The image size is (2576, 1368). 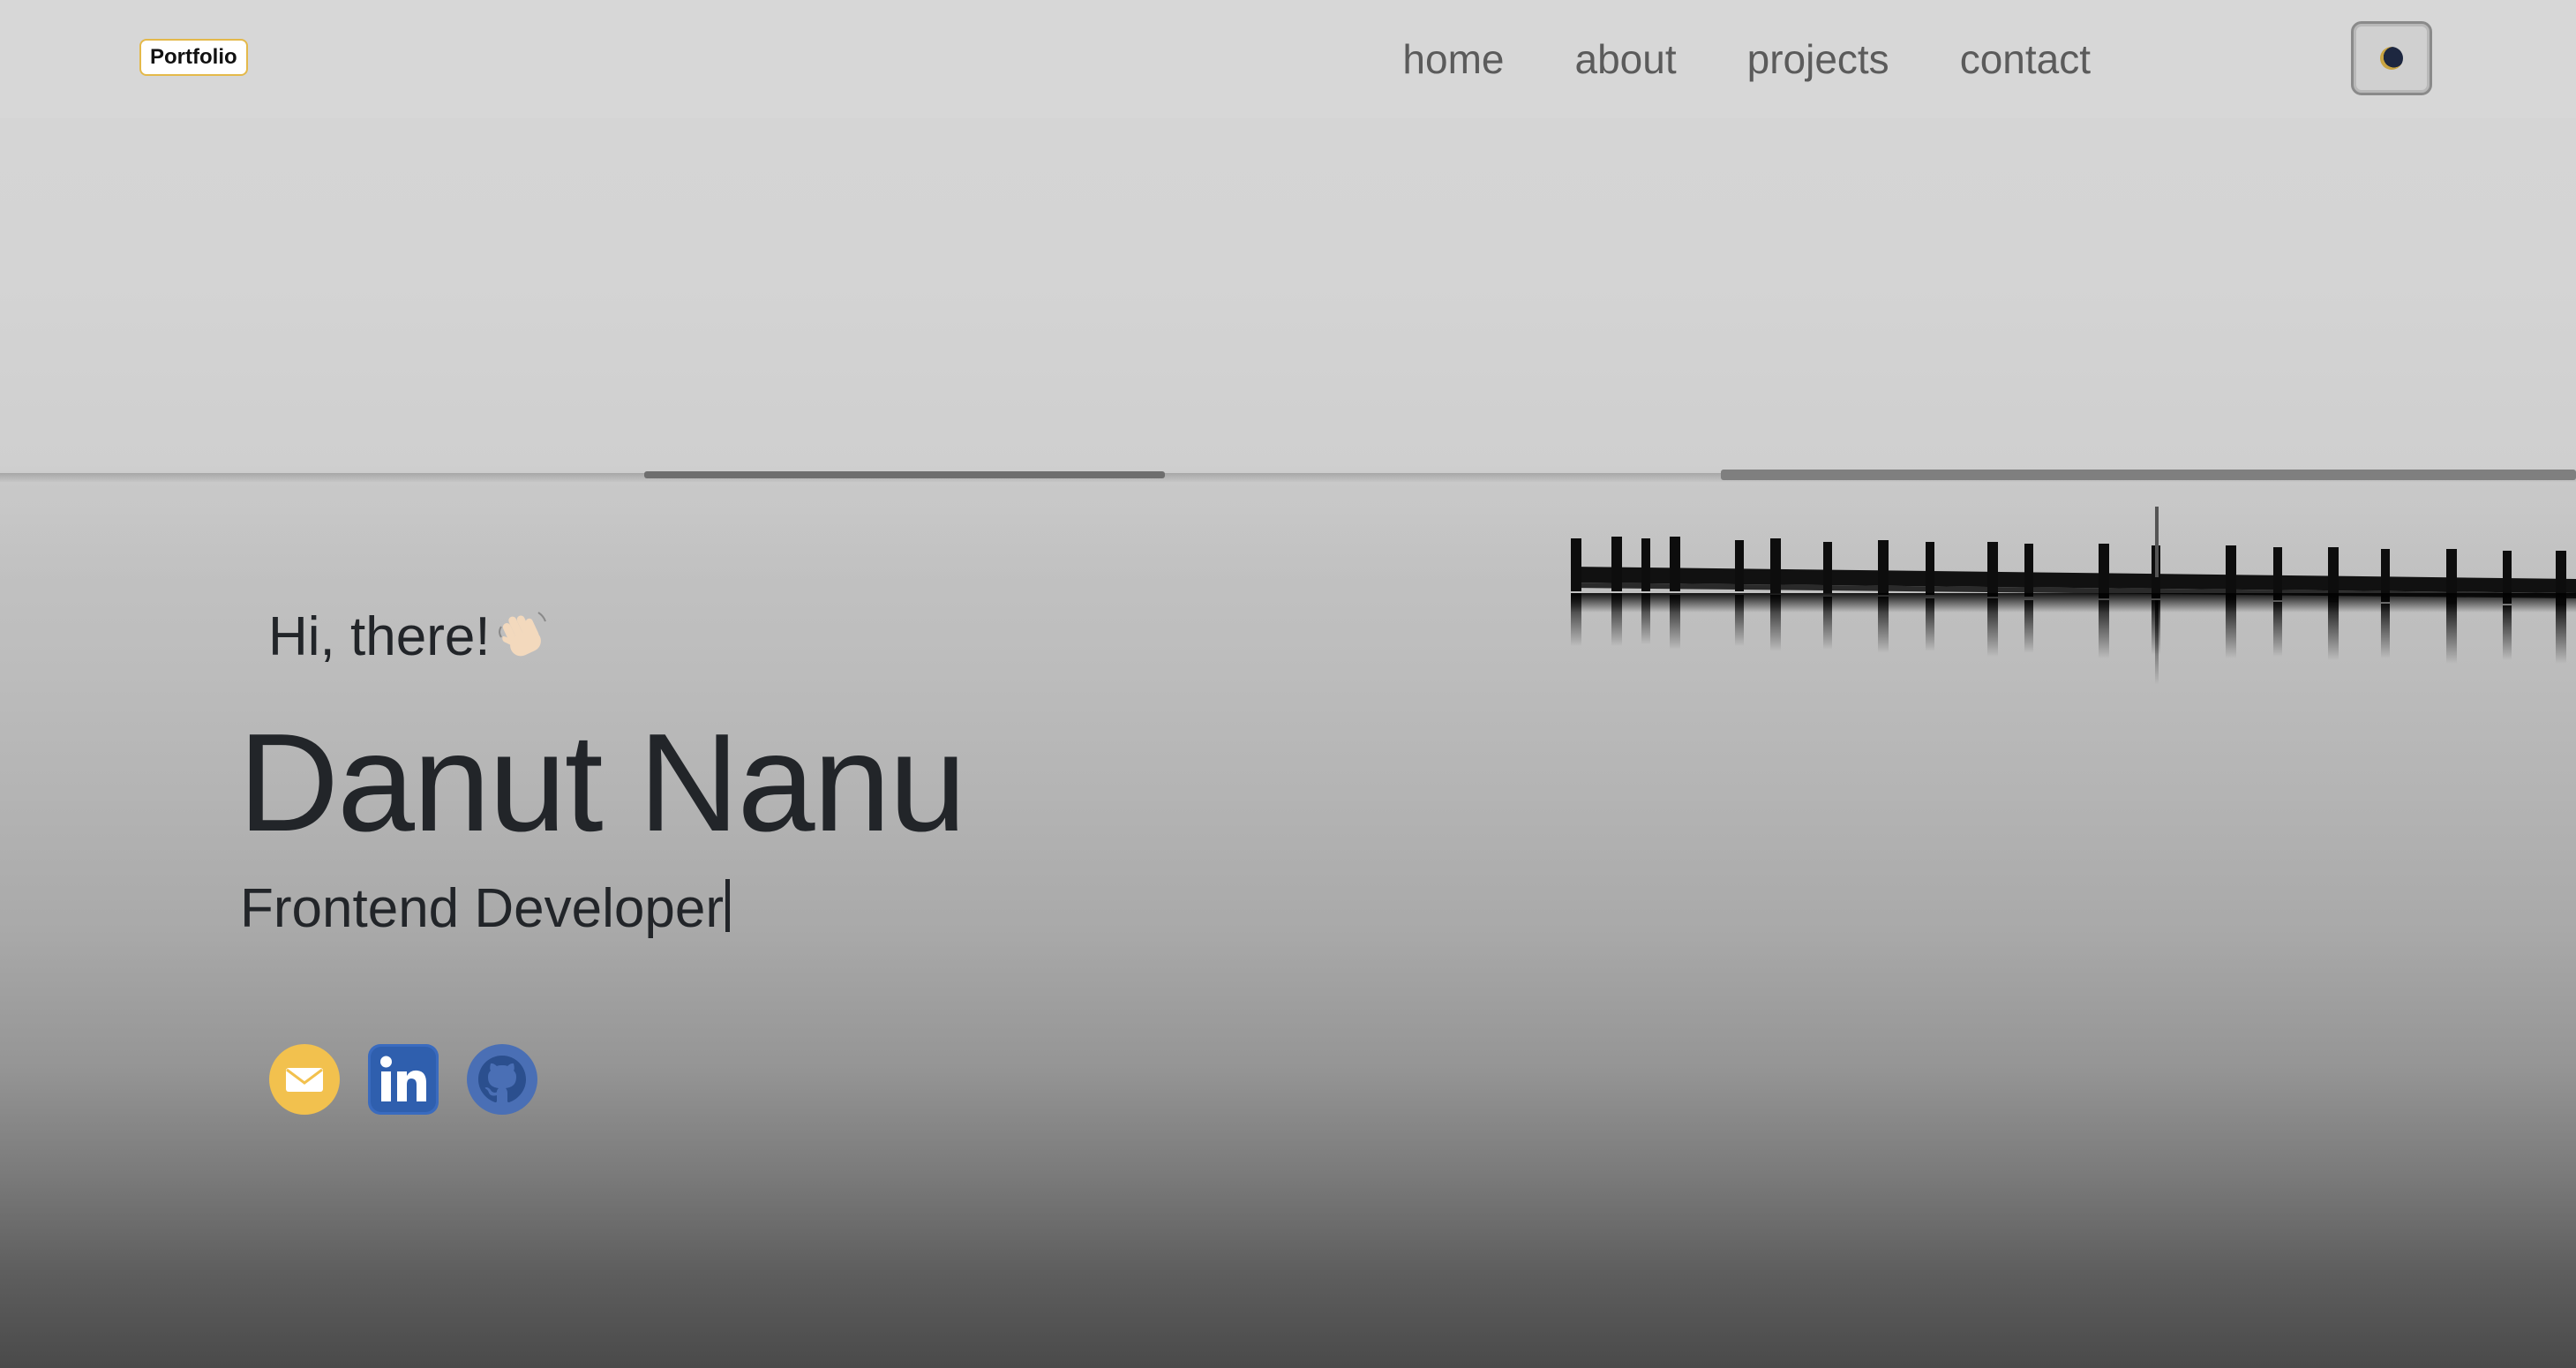 I want to click on nav-link-home: home, so click(x=1453, y=59).